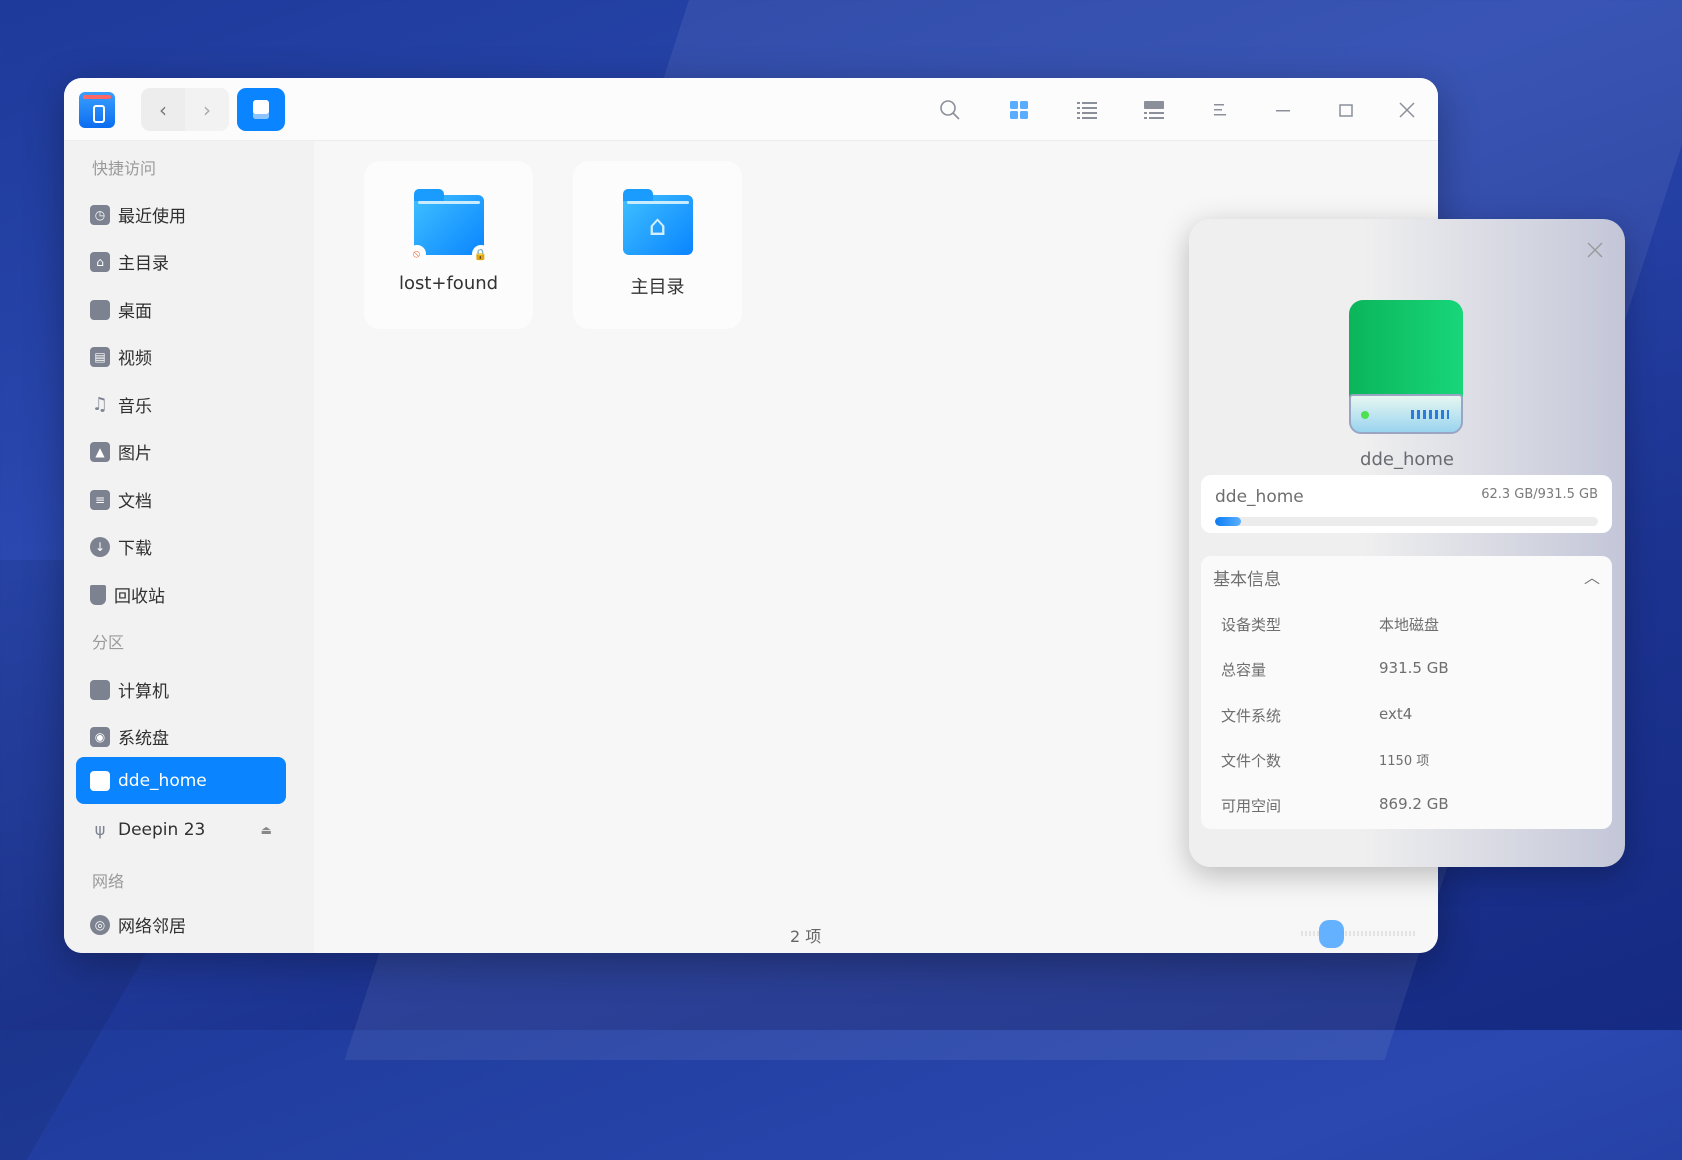 Image resolution: width=1682 pixels, height=1160 pixels. What do you see at coordinates (1259, 497) in the screenshot?
I see `usage-name: dde_home` at bounding box center [1259, 497].